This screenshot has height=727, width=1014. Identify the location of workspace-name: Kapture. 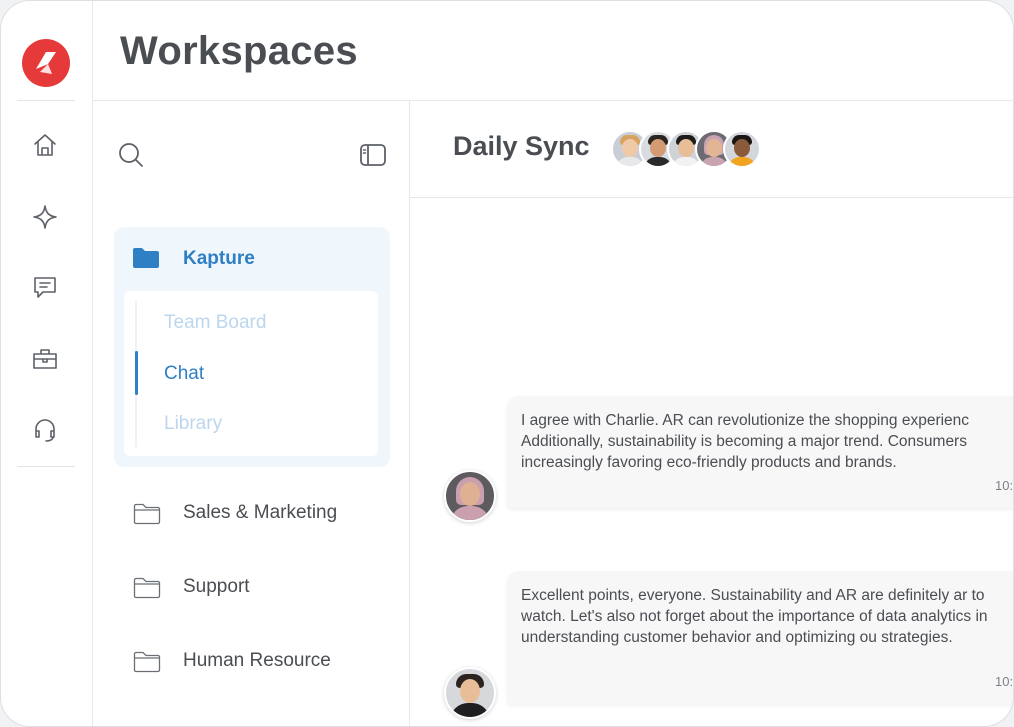
(219, 258).